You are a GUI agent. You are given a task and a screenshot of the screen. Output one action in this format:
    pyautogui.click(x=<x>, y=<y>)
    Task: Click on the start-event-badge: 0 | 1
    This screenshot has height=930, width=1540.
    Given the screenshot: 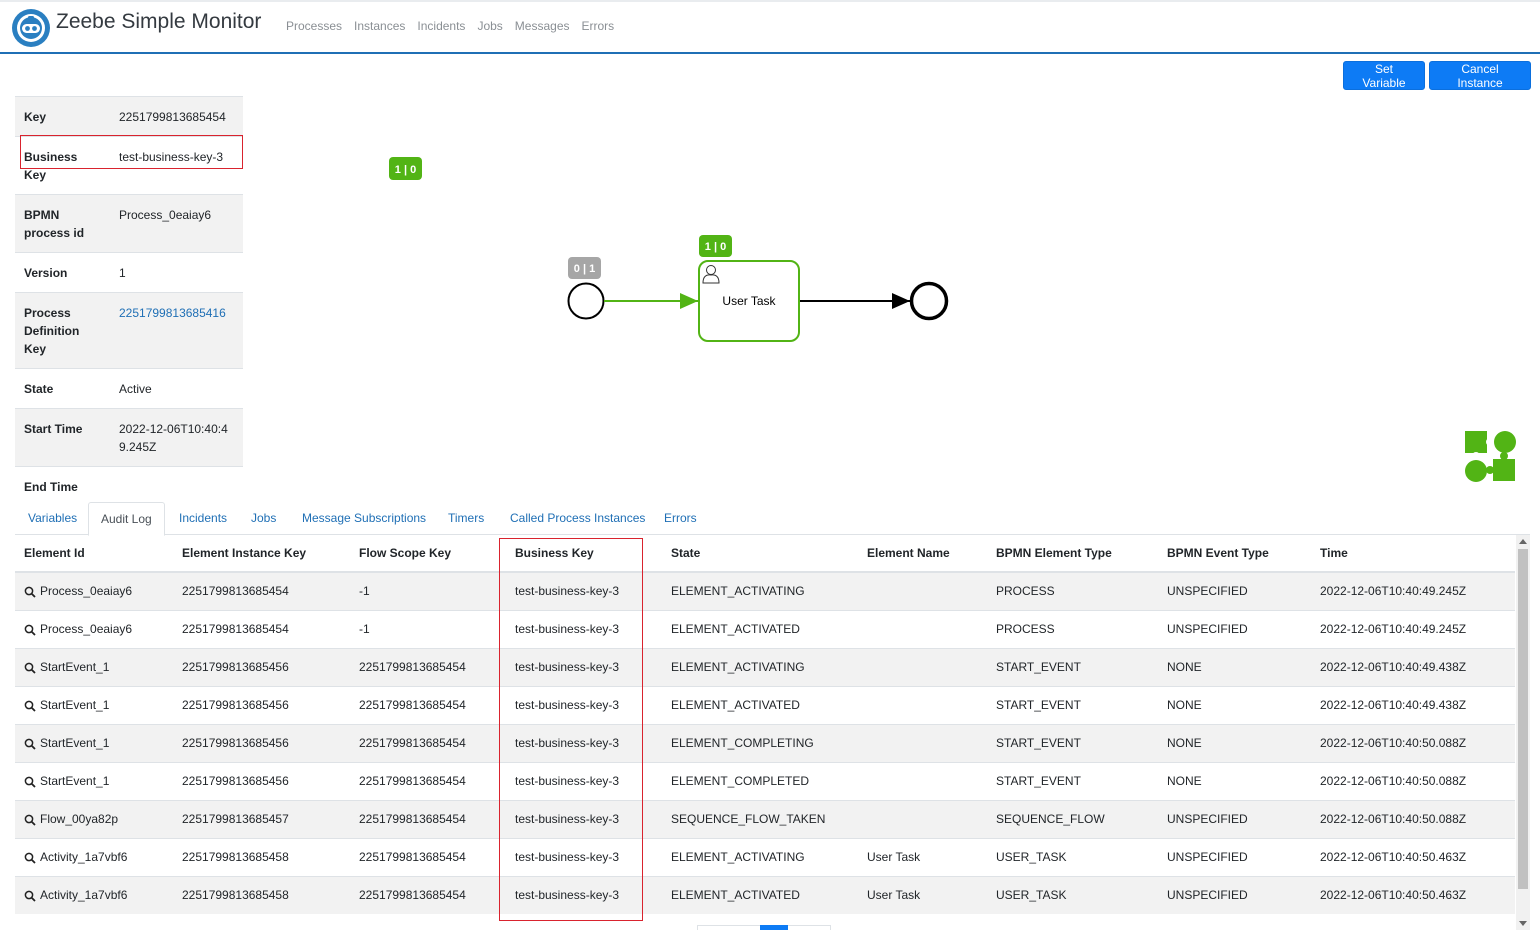 What is the action you would take?
    pyautogui.click(x=584, y=268)
    